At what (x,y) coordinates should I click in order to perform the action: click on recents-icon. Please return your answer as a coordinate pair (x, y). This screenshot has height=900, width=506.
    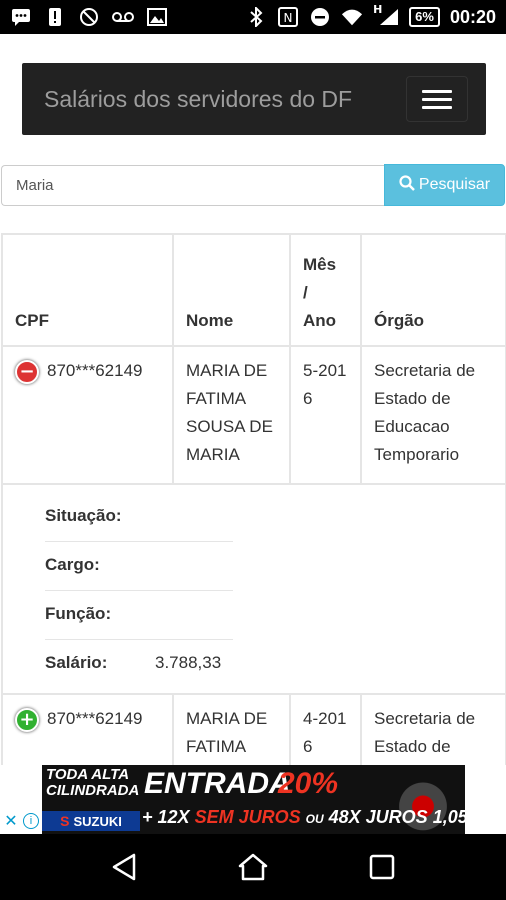
    Looking at the image, I should click on (382, 867).